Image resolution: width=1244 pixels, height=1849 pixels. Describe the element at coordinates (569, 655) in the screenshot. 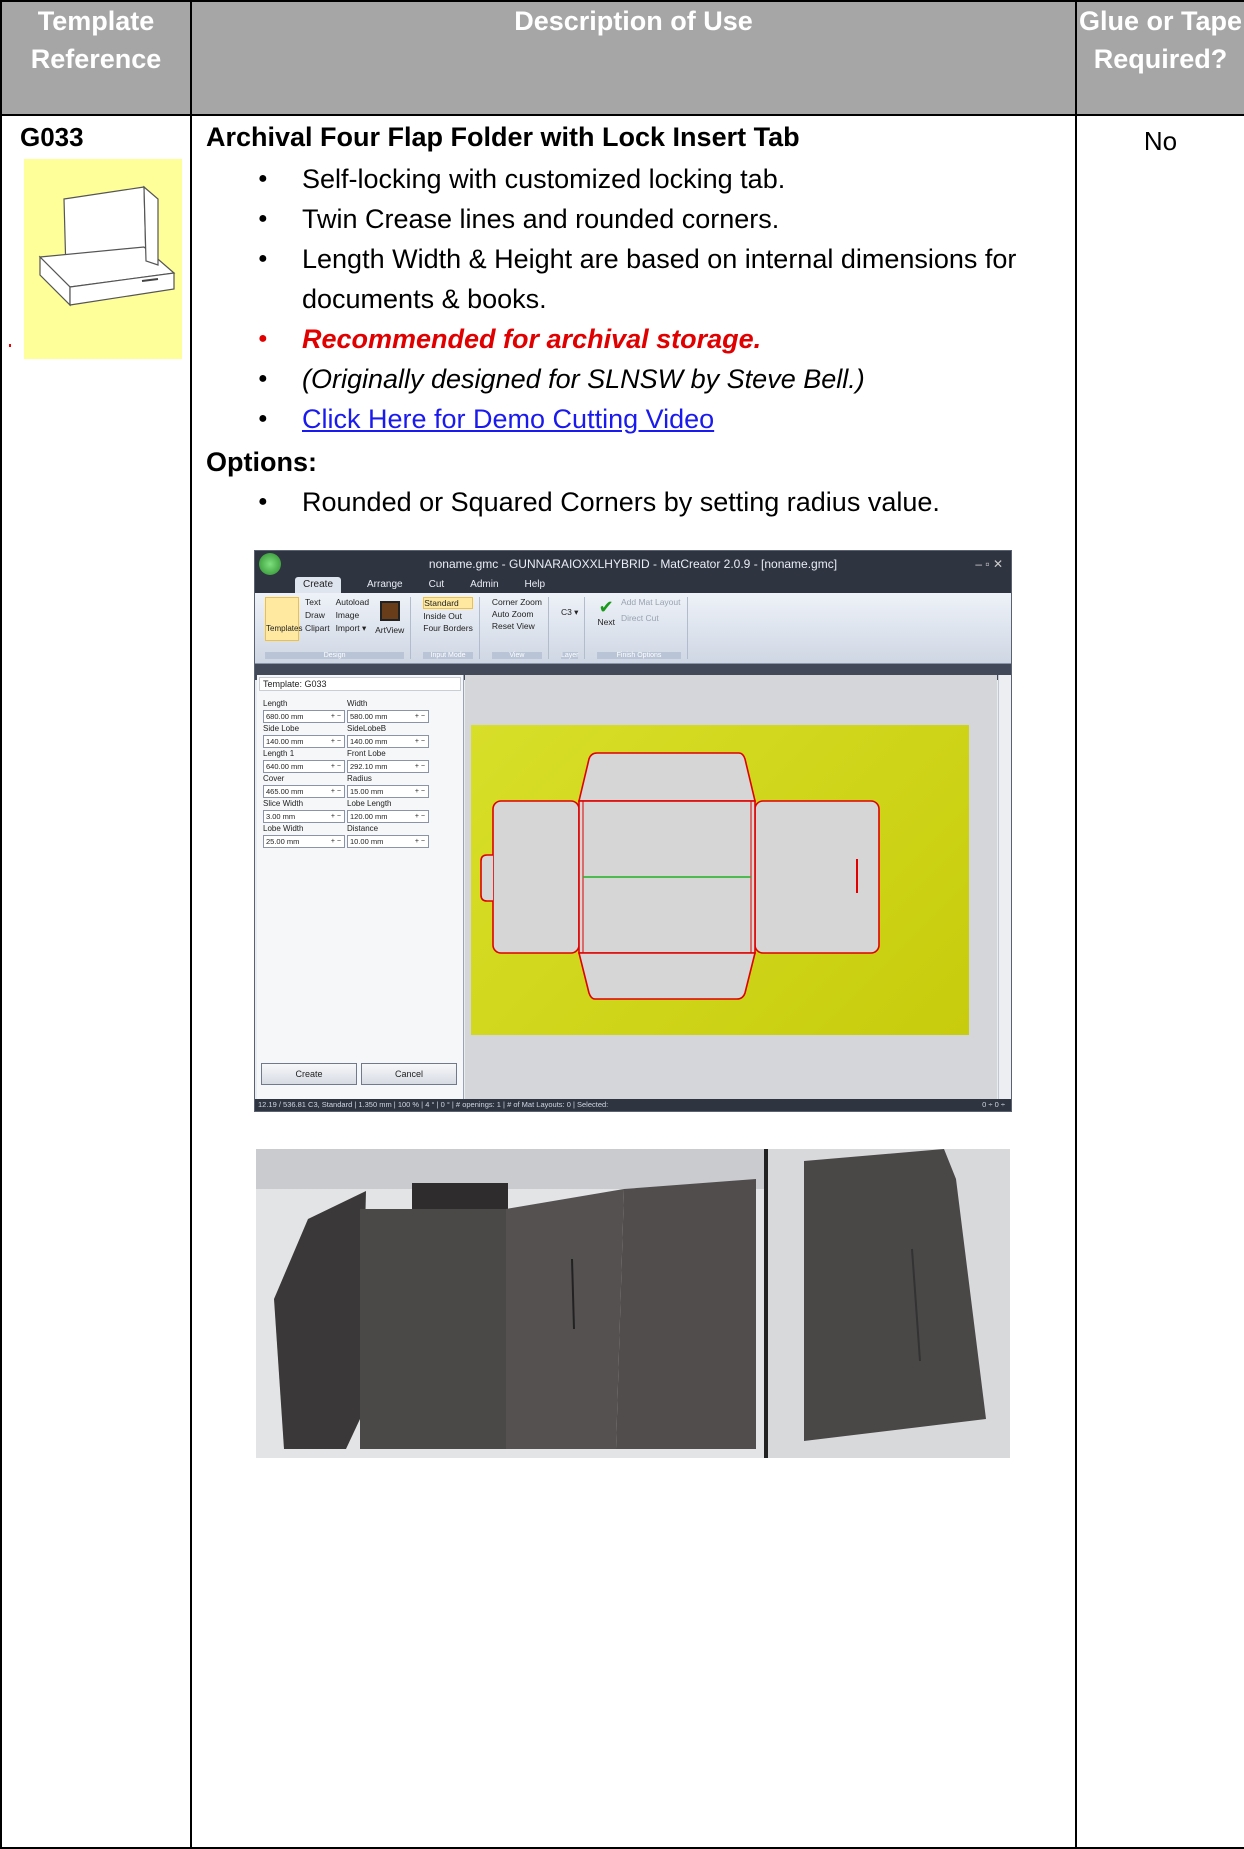

I see `group-label: Layer` at that location.